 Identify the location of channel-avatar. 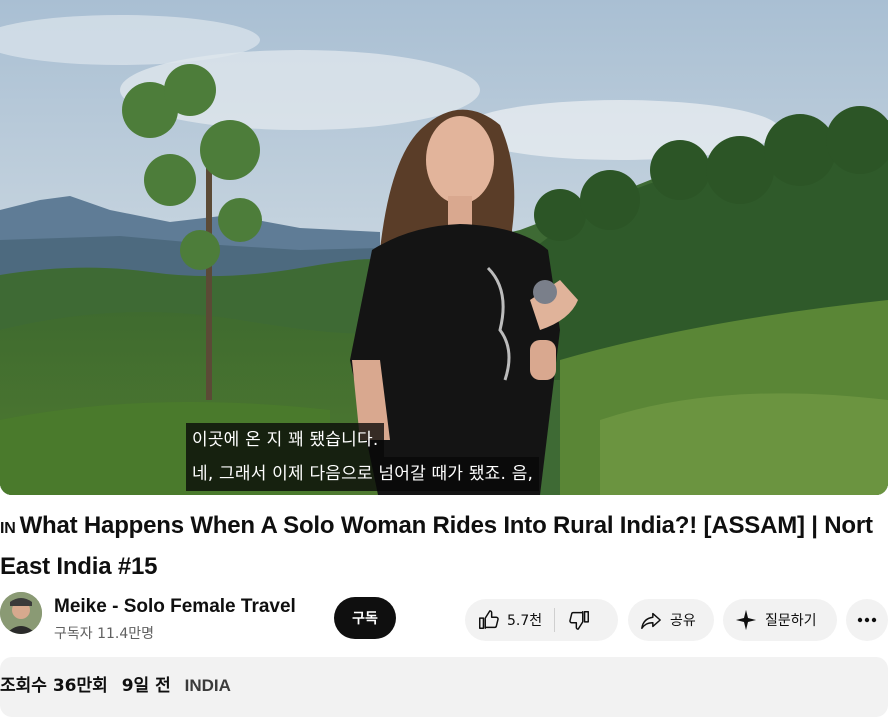
(21, 613).